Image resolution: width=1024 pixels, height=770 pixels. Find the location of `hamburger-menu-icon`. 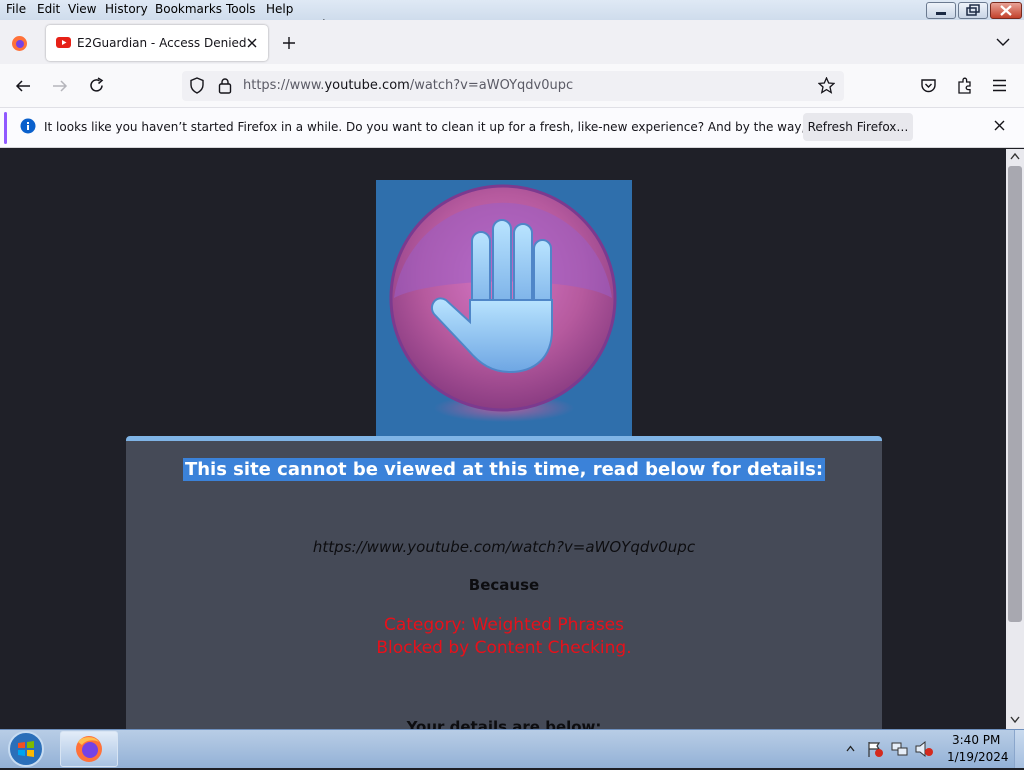

hamburger-menu-icon is located at coordinates (999, 85).